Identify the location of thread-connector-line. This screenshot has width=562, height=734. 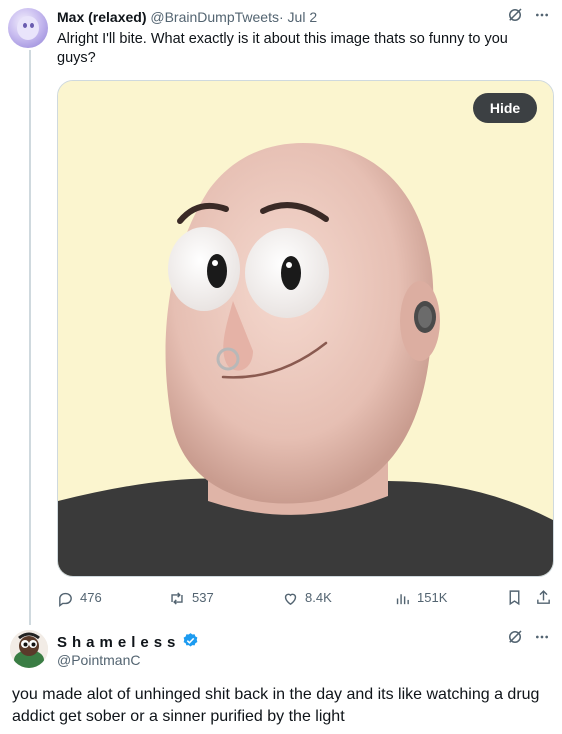
(30, 337).